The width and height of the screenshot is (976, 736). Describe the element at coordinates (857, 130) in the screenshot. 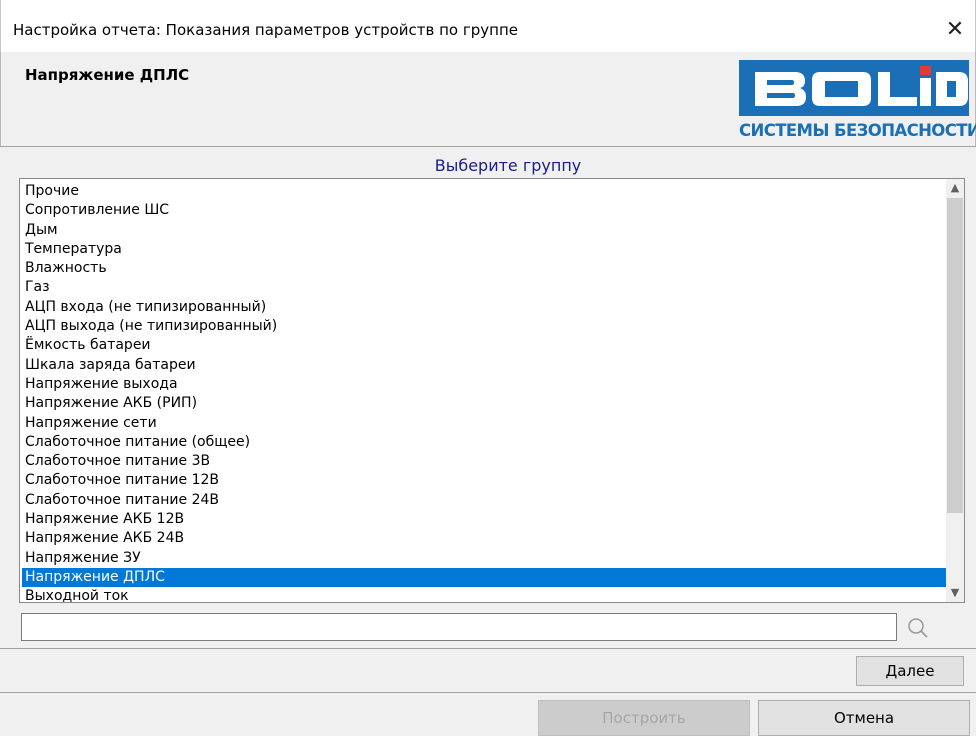

I see `logo-tagline: СИСТЕМЫ БЕЗОПАСНОСТИ` at that location.